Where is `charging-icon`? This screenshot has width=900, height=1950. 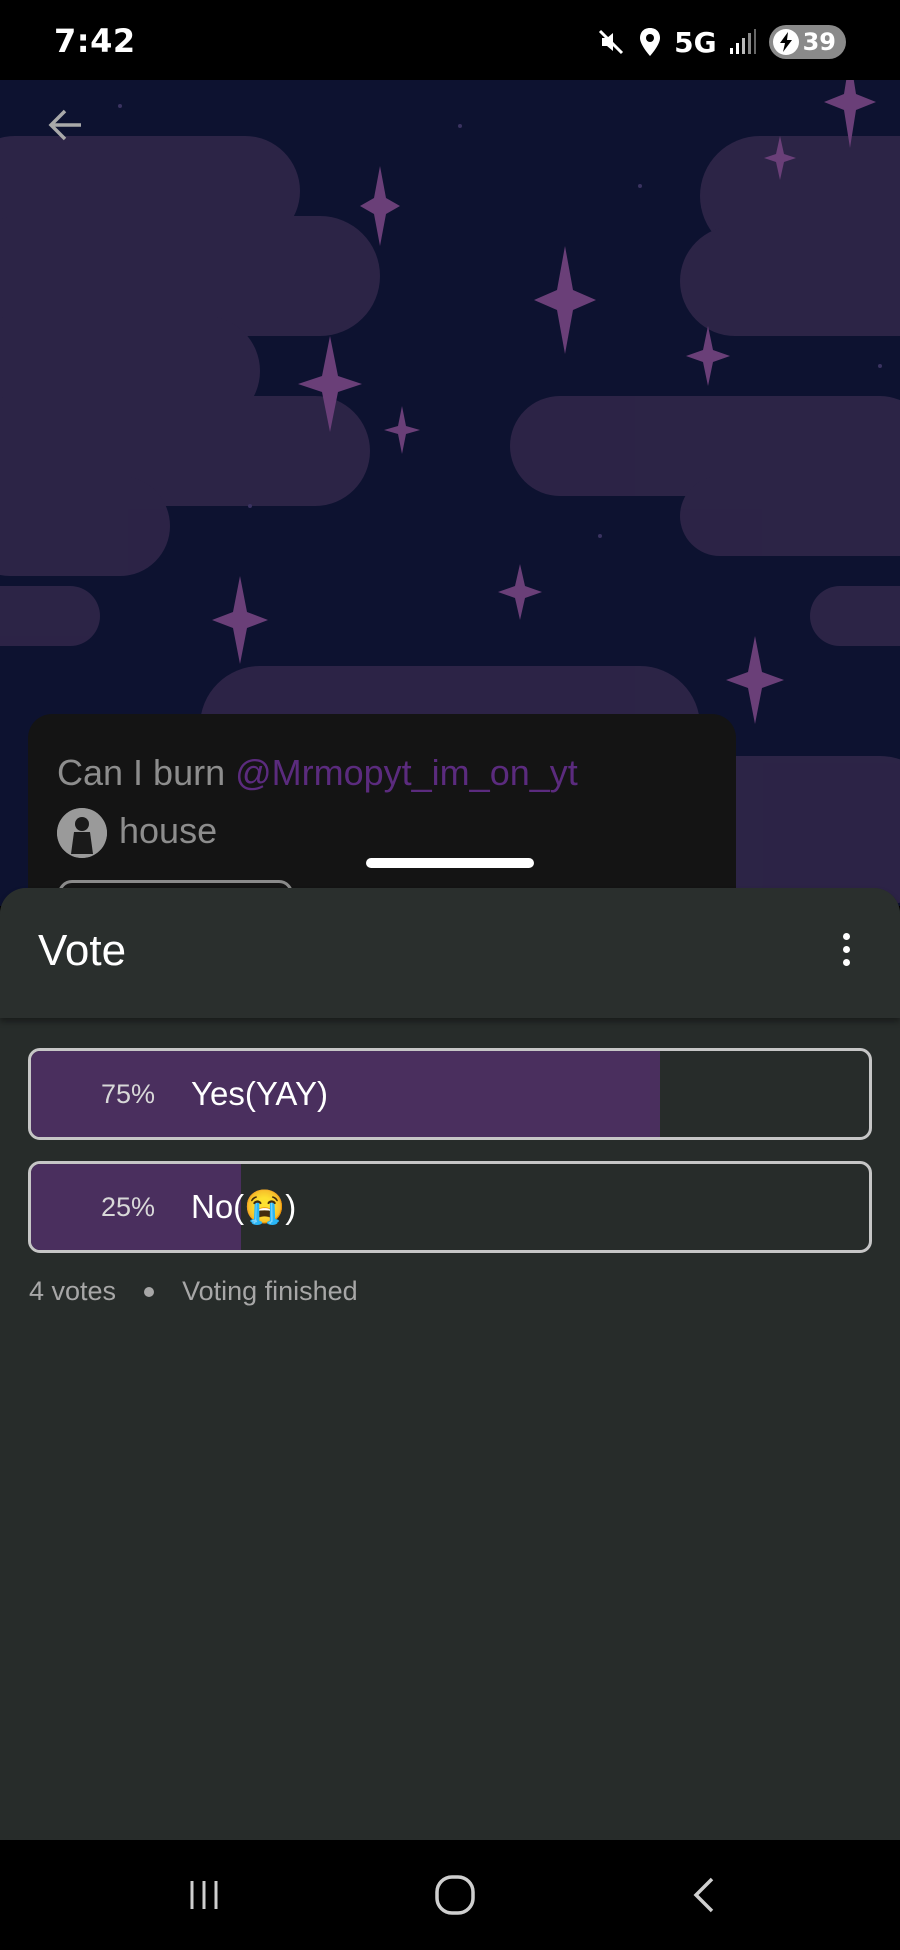 charging-icon is located at coordinates (785, 42).